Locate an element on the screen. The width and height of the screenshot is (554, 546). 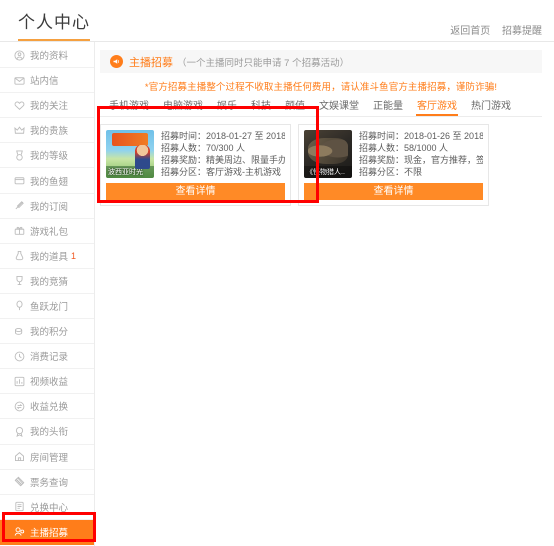
tab-8: 客厅游戏 is located at coordinates (437, 106).